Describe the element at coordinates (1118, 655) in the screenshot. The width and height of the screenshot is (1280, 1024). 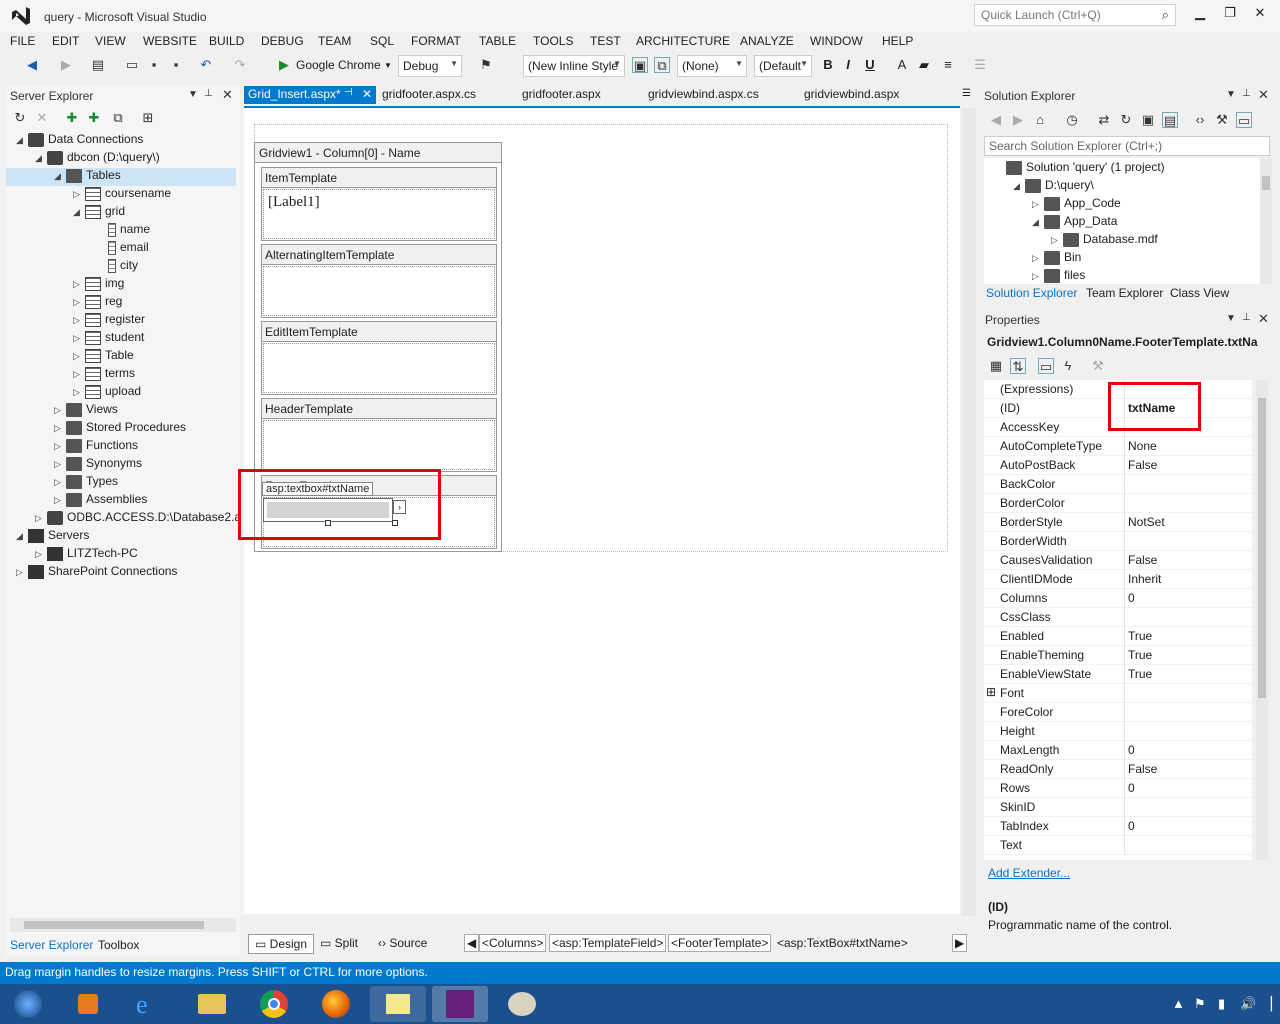
I see `property-row: EnableTheming True` at that location.